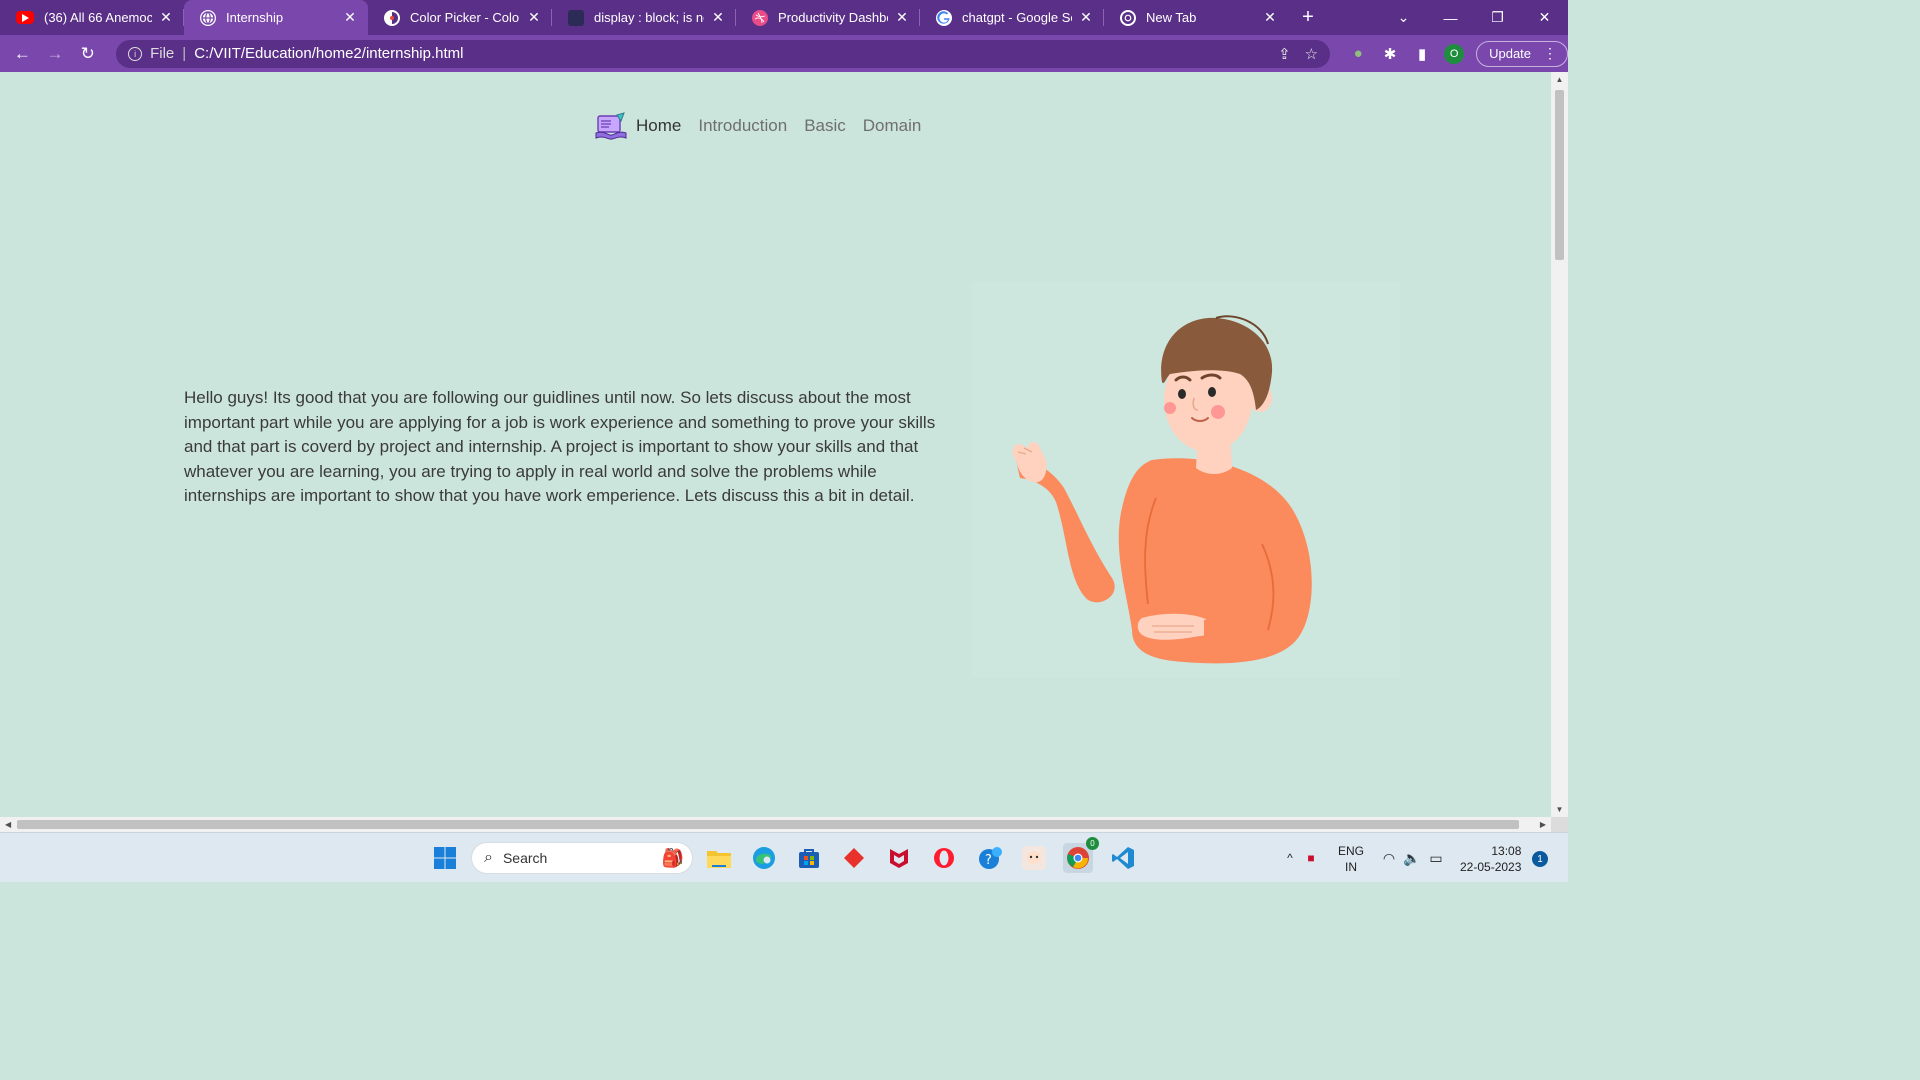 Image resolution: width=1920 pixels, height=1080 pixels. I want to click on nav-link-home: Home, so click(658, 126).